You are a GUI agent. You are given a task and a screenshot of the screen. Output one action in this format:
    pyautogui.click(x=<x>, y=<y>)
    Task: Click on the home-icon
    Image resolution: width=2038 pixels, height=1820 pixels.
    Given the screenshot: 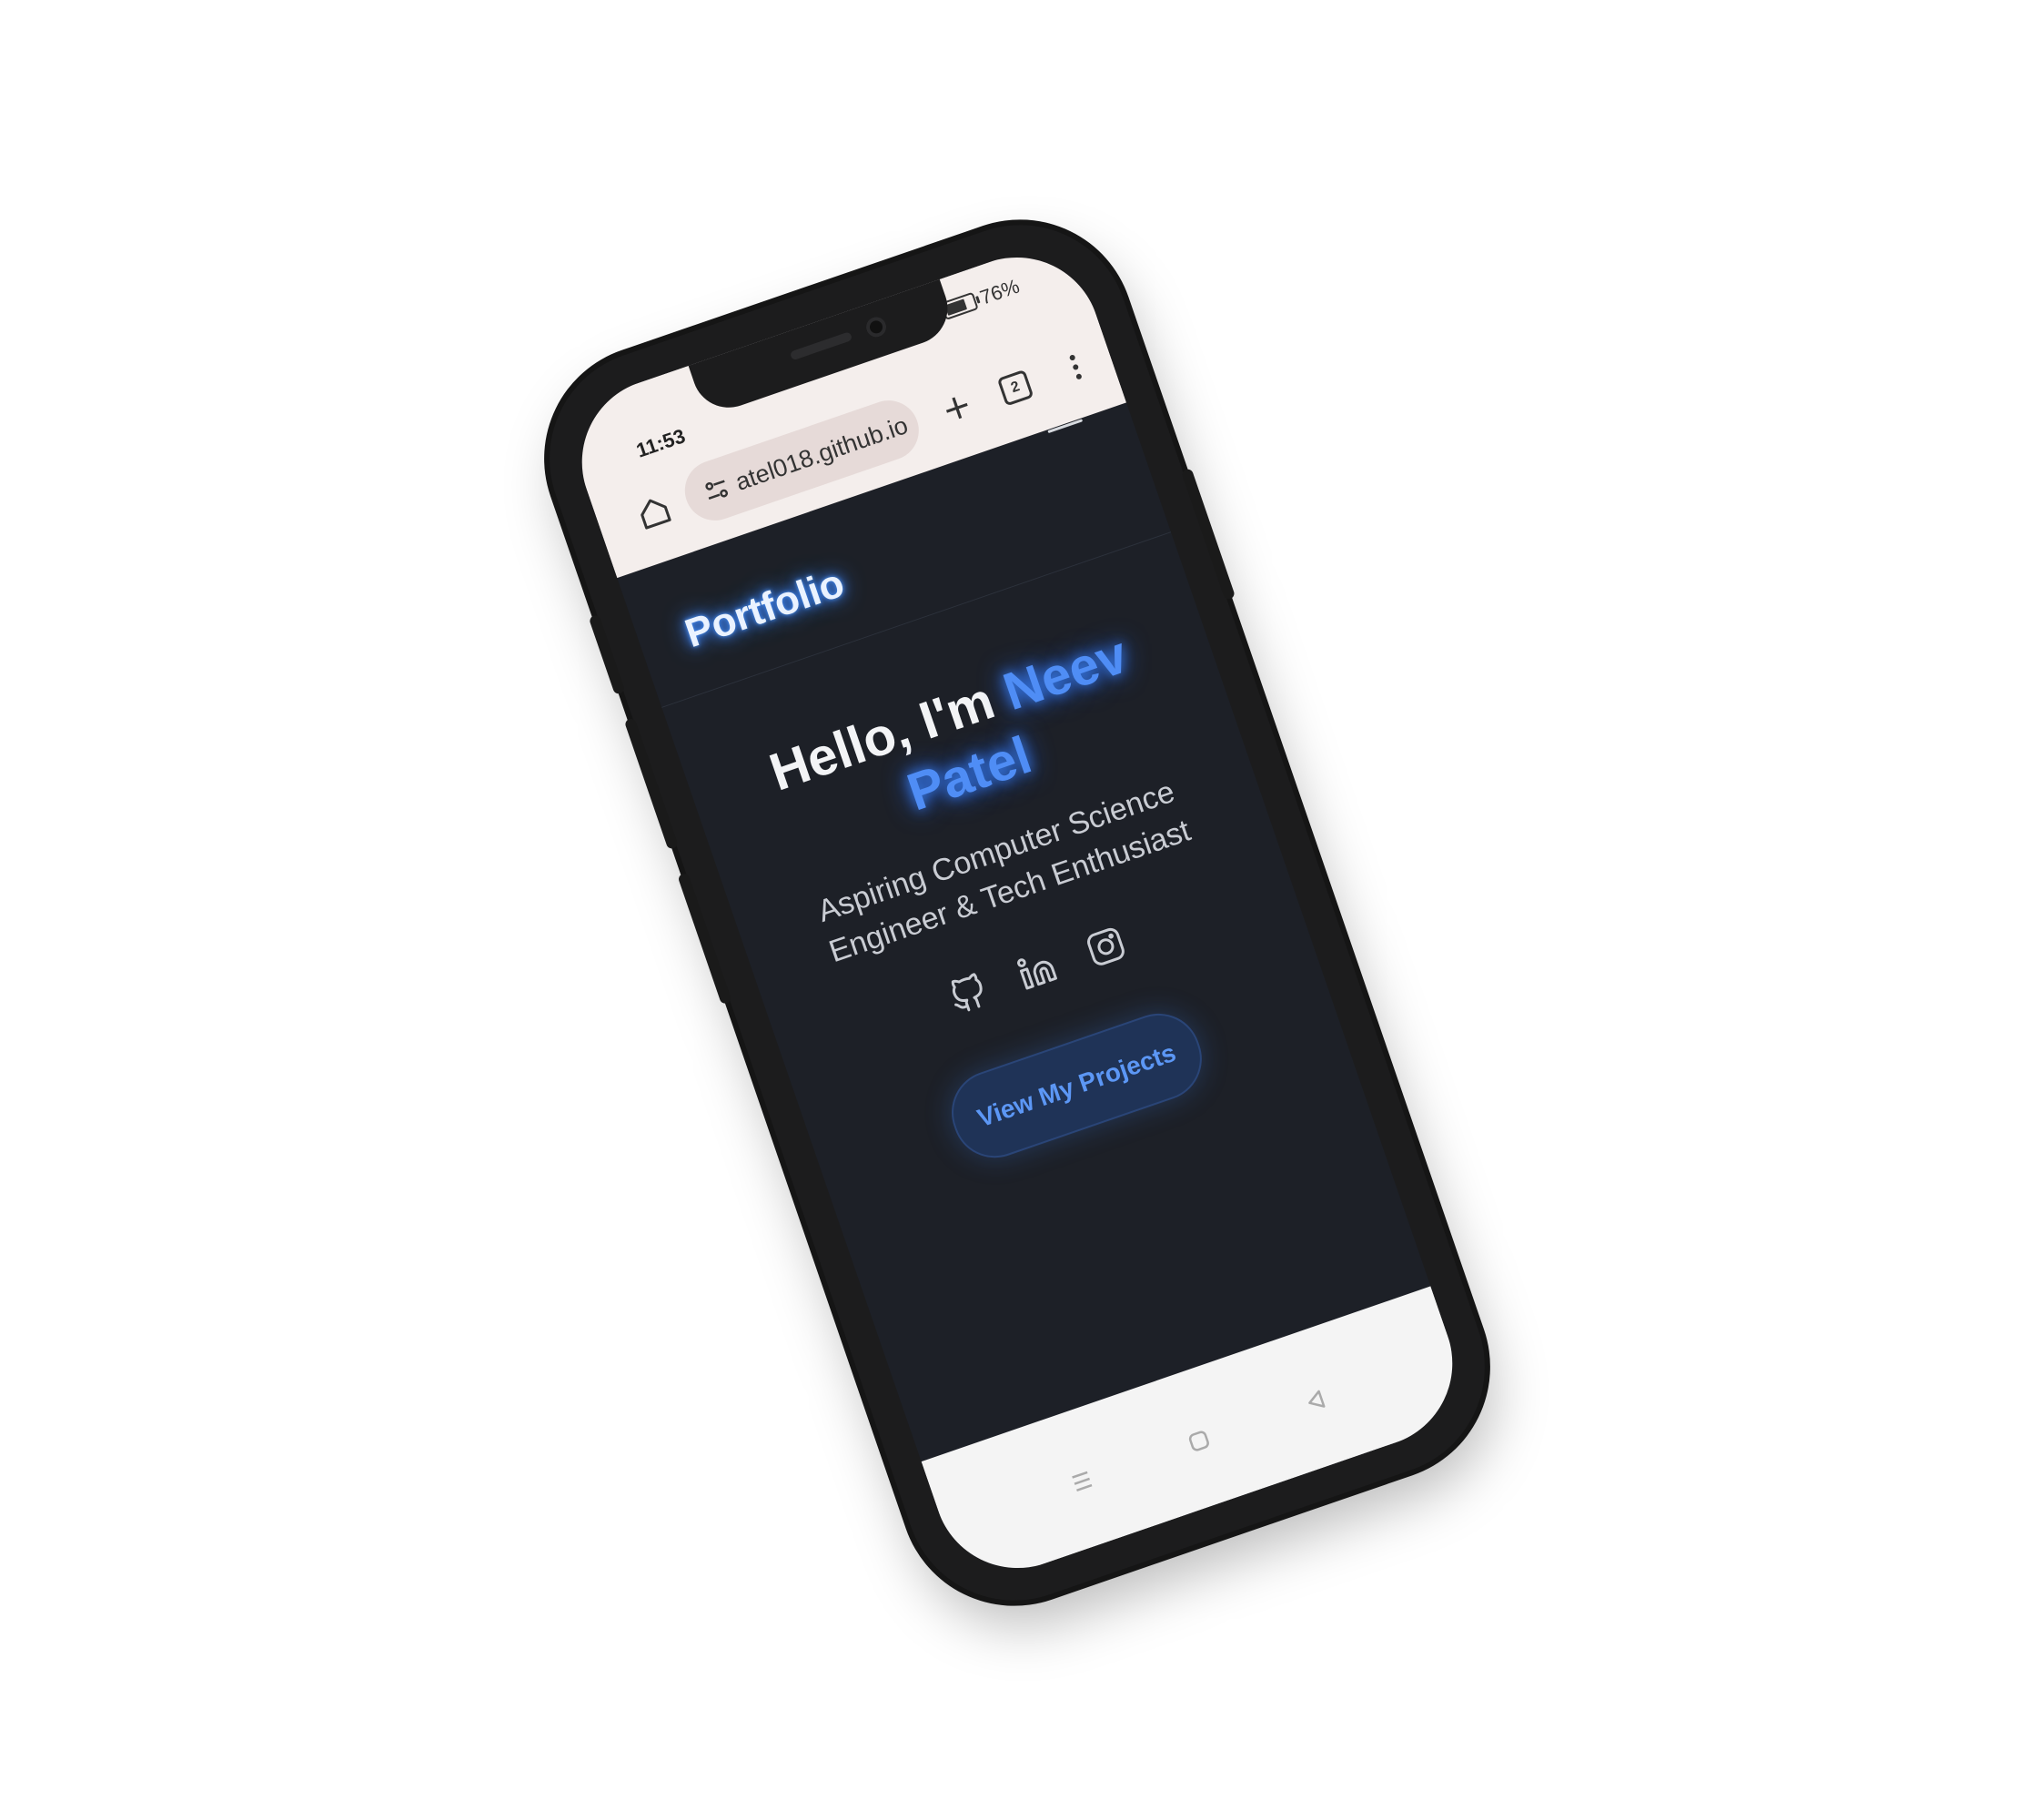 What is the action you would take?
    pyautogui.click(x=654, y=512)
    